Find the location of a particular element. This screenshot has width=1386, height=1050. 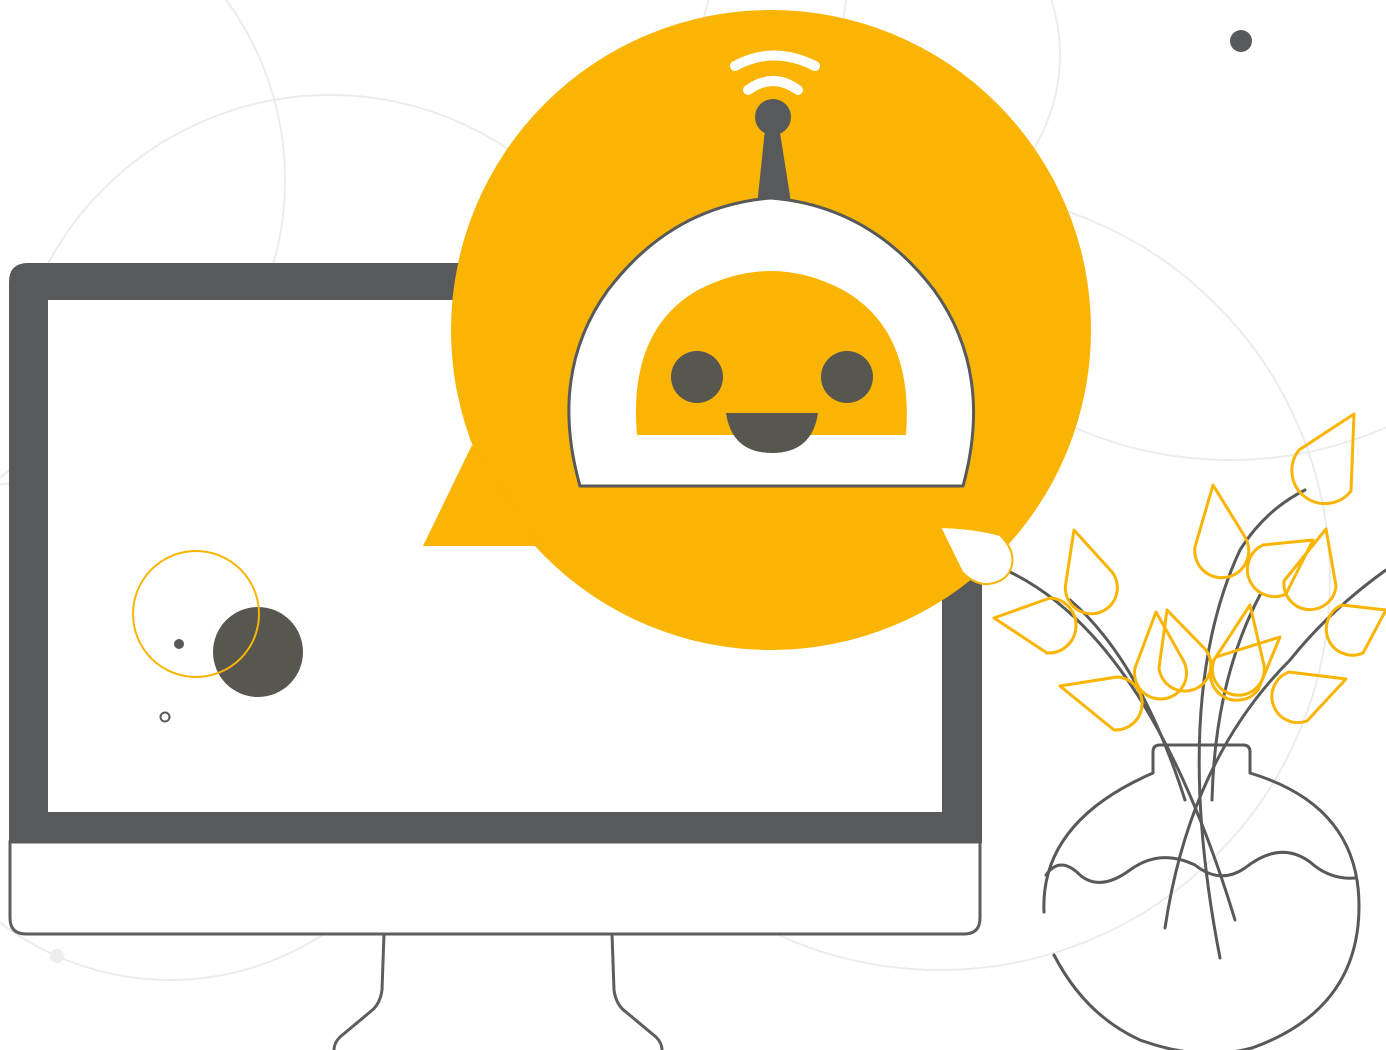

vase-water-line is located at coordinates (1200, 867).